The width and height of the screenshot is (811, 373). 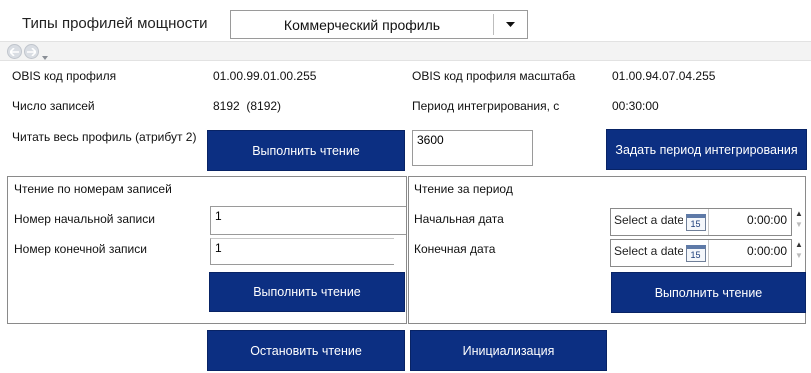 I want to click on end-record-label: Номер конечной записи, so click(x=80, y=249).